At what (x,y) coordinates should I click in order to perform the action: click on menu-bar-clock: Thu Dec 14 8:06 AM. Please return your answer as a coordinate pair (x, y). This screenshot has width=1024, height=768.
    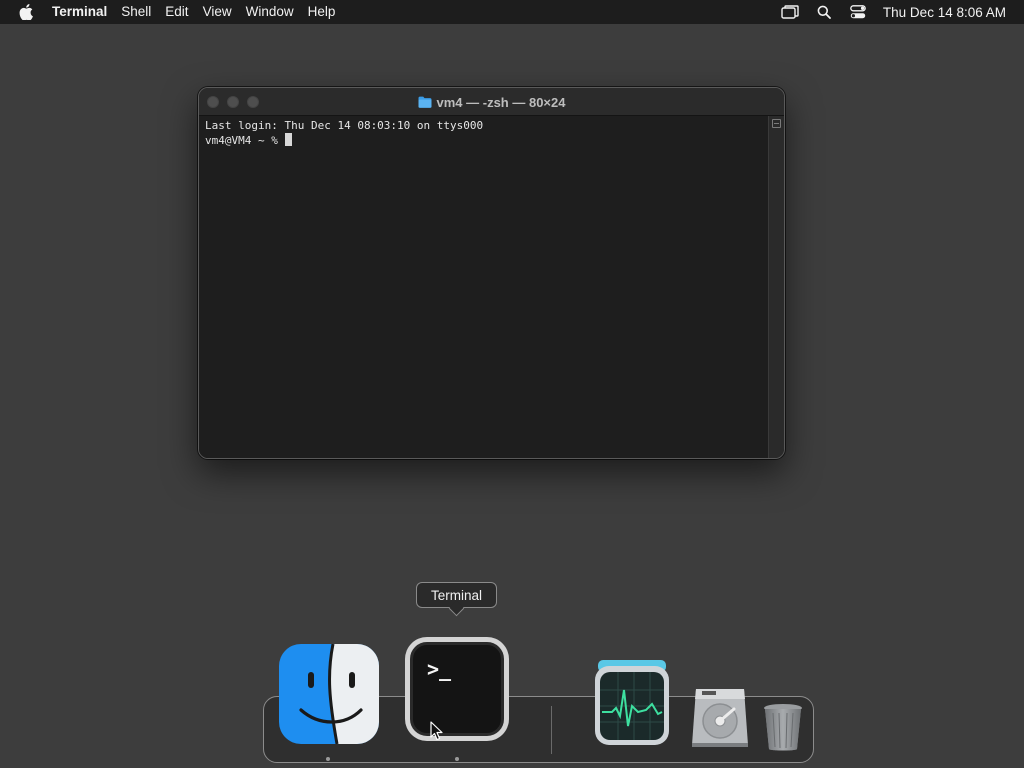
    Looking at the image, I should click on (944, 12).